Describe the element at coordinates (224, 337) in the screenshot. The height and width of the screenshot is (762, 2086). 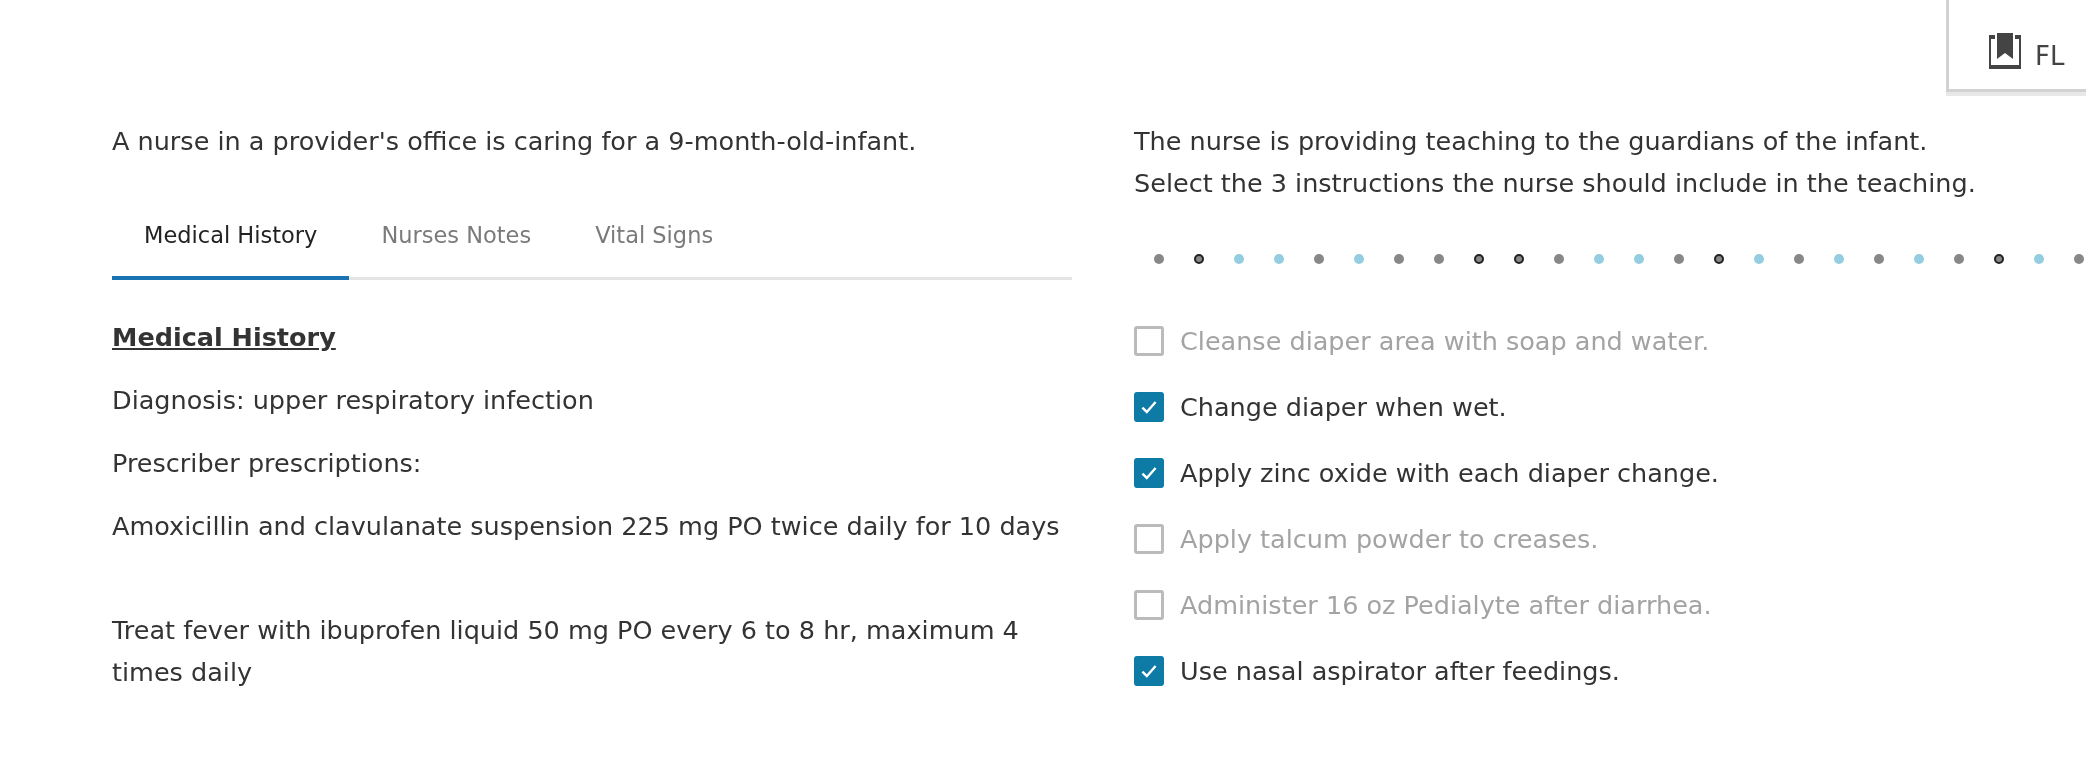
I see `section-heading: Medical History` at that location.